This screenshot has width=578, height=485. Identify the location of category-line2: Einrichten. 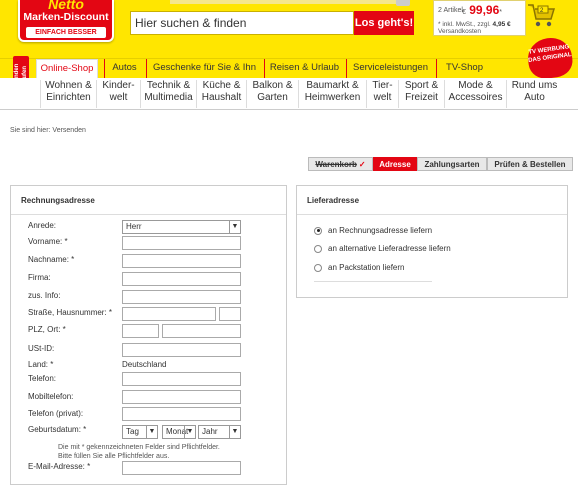
(68, 97).